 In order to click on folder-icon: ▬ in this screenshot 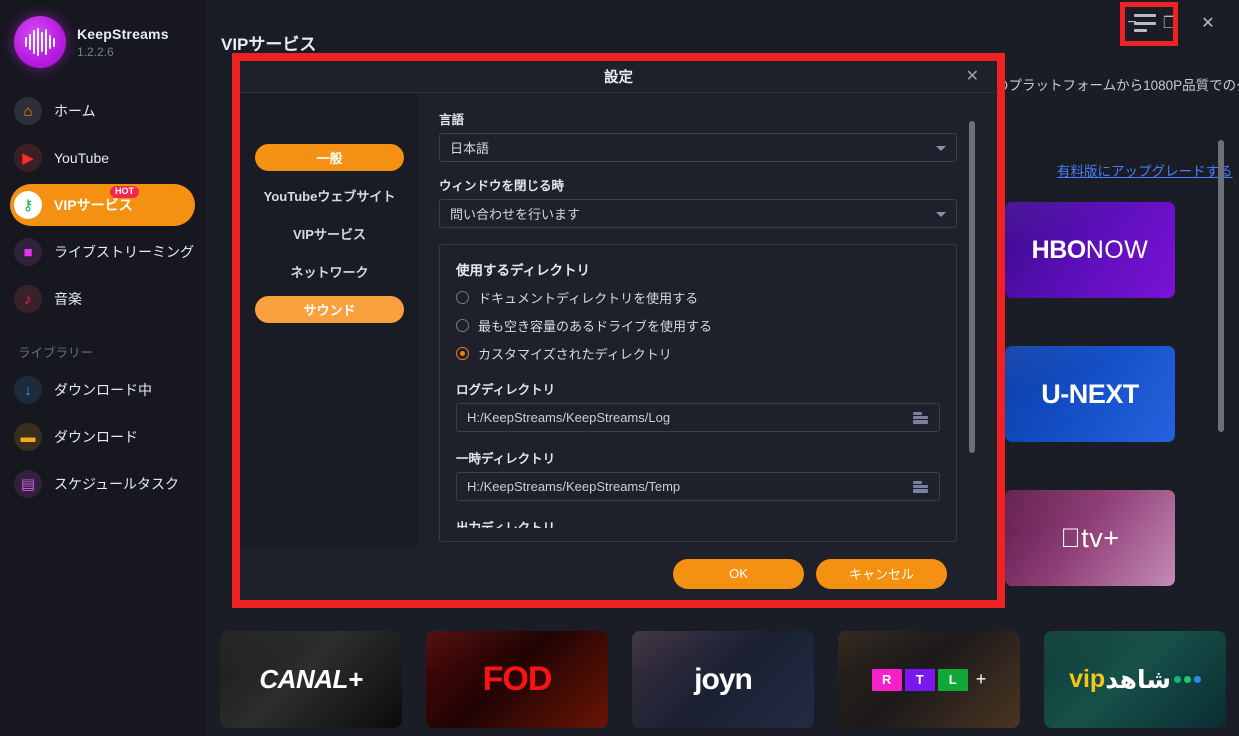, I will do `click(28, 437)`.